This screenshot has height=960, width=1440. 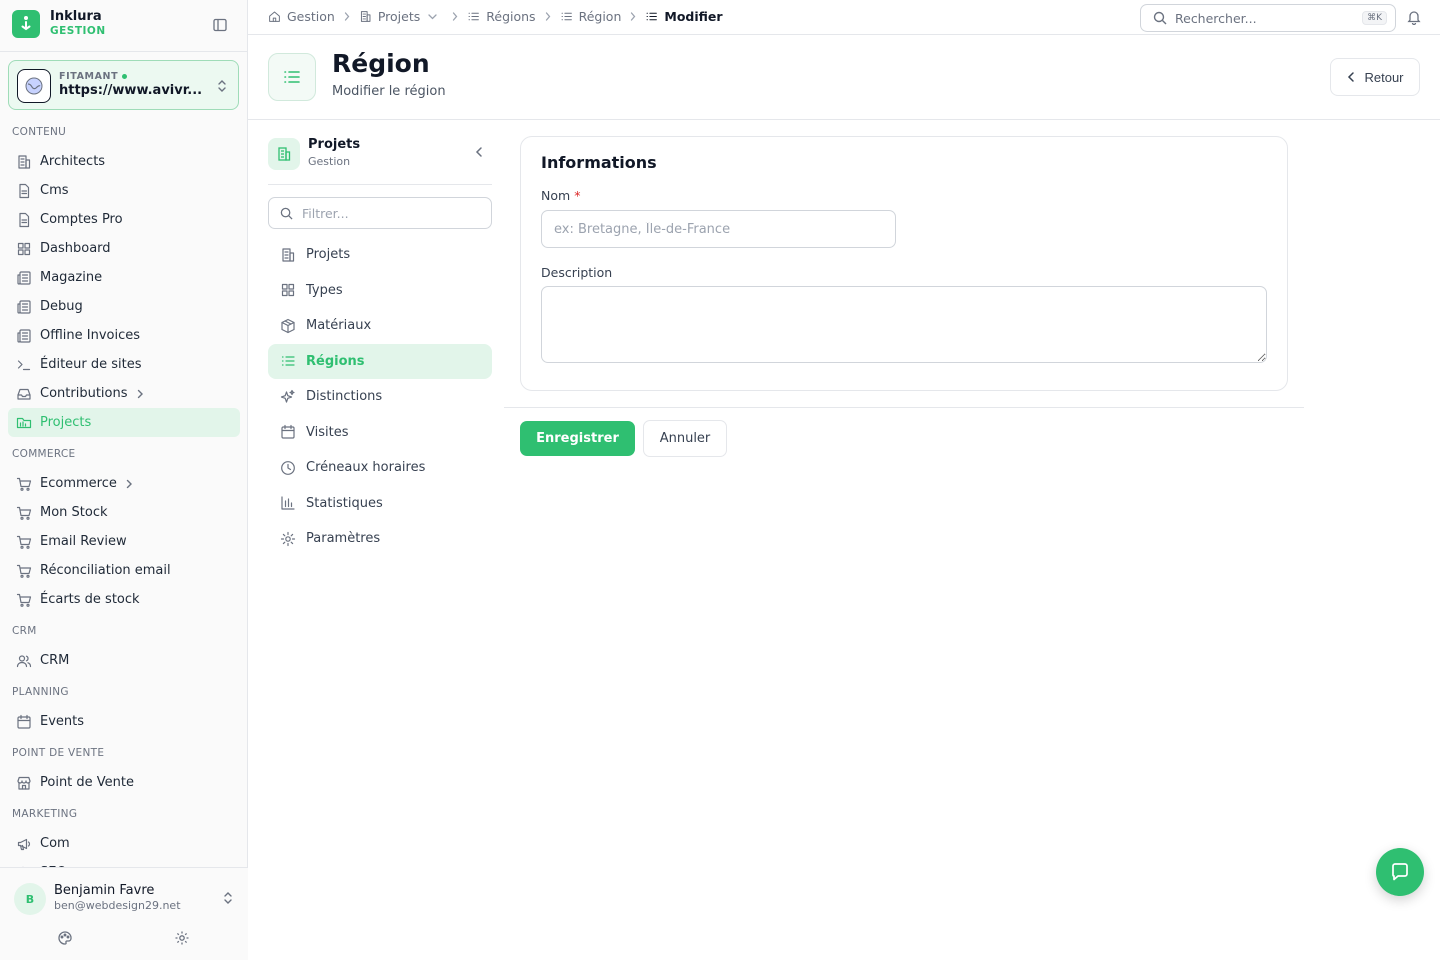 I want to click on section-nav-label: Paramètres, so click(x=343, y=539).